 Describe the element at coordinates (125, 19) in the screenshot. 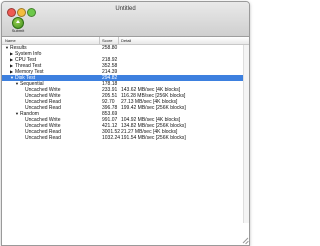

I see `title-bar: Untitled Submit` at that location.